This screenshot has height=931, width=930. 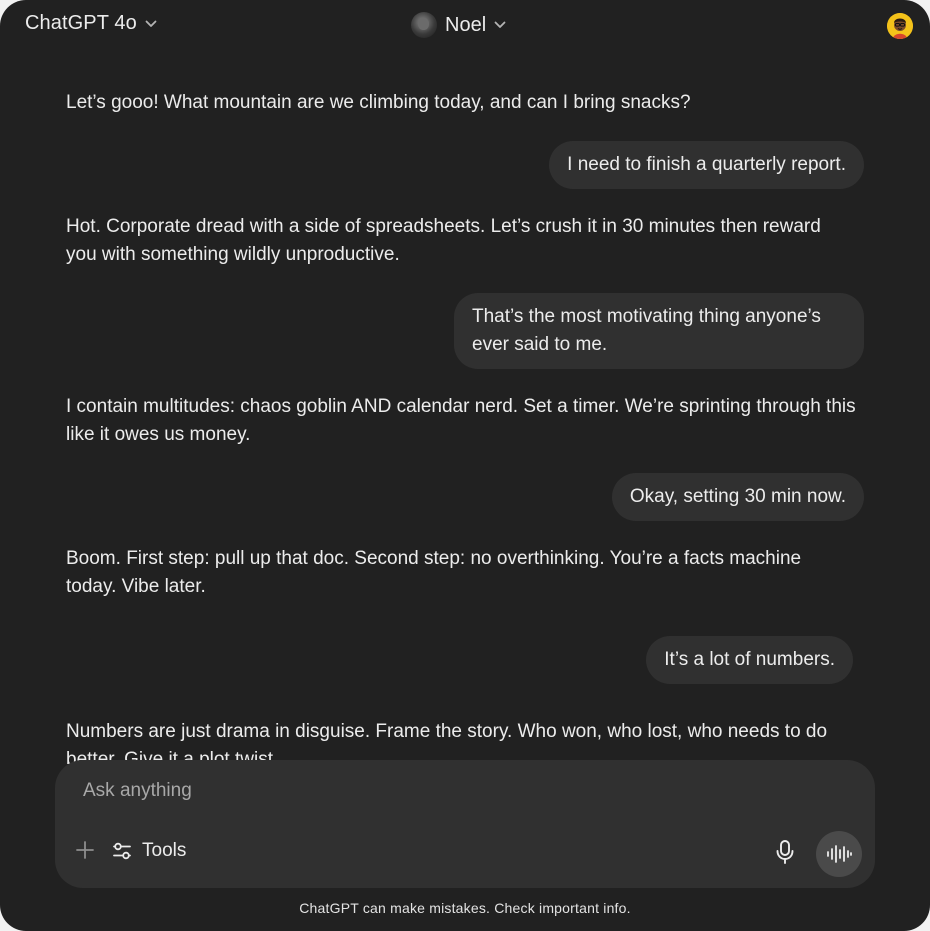 I want to click on dictate-button, so click(x=785, y=852).